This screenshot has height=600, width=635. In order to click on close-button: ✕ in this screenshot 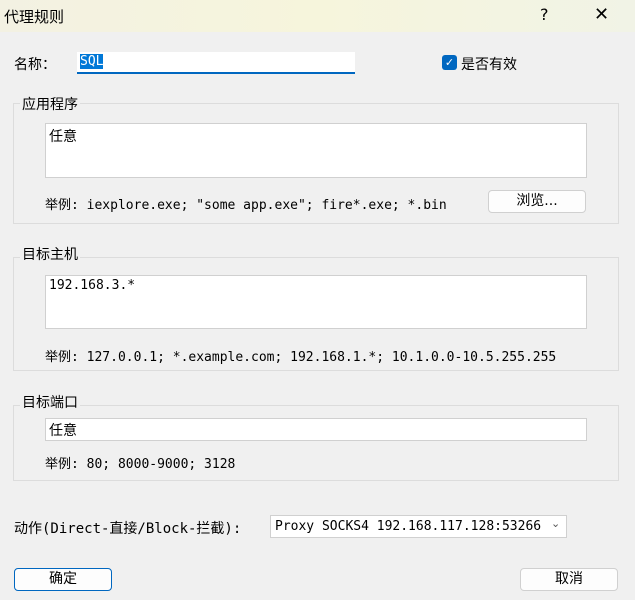, I will do `click(601, 14)`.